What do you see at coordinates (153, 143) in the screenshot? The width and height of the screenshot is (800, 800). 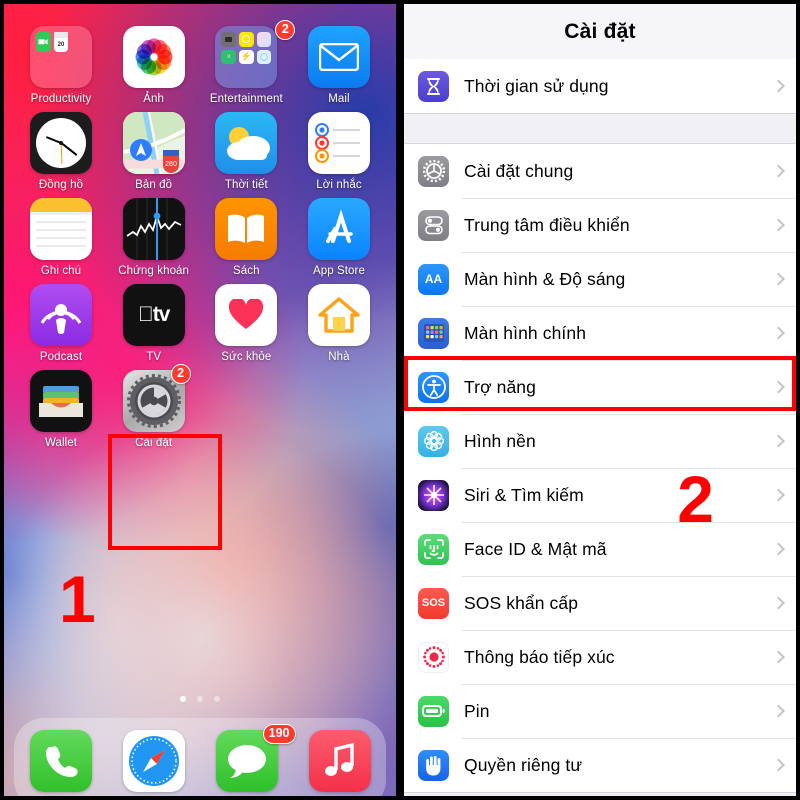 I see `maps-icon: 280` at bounding box center [153, 143].